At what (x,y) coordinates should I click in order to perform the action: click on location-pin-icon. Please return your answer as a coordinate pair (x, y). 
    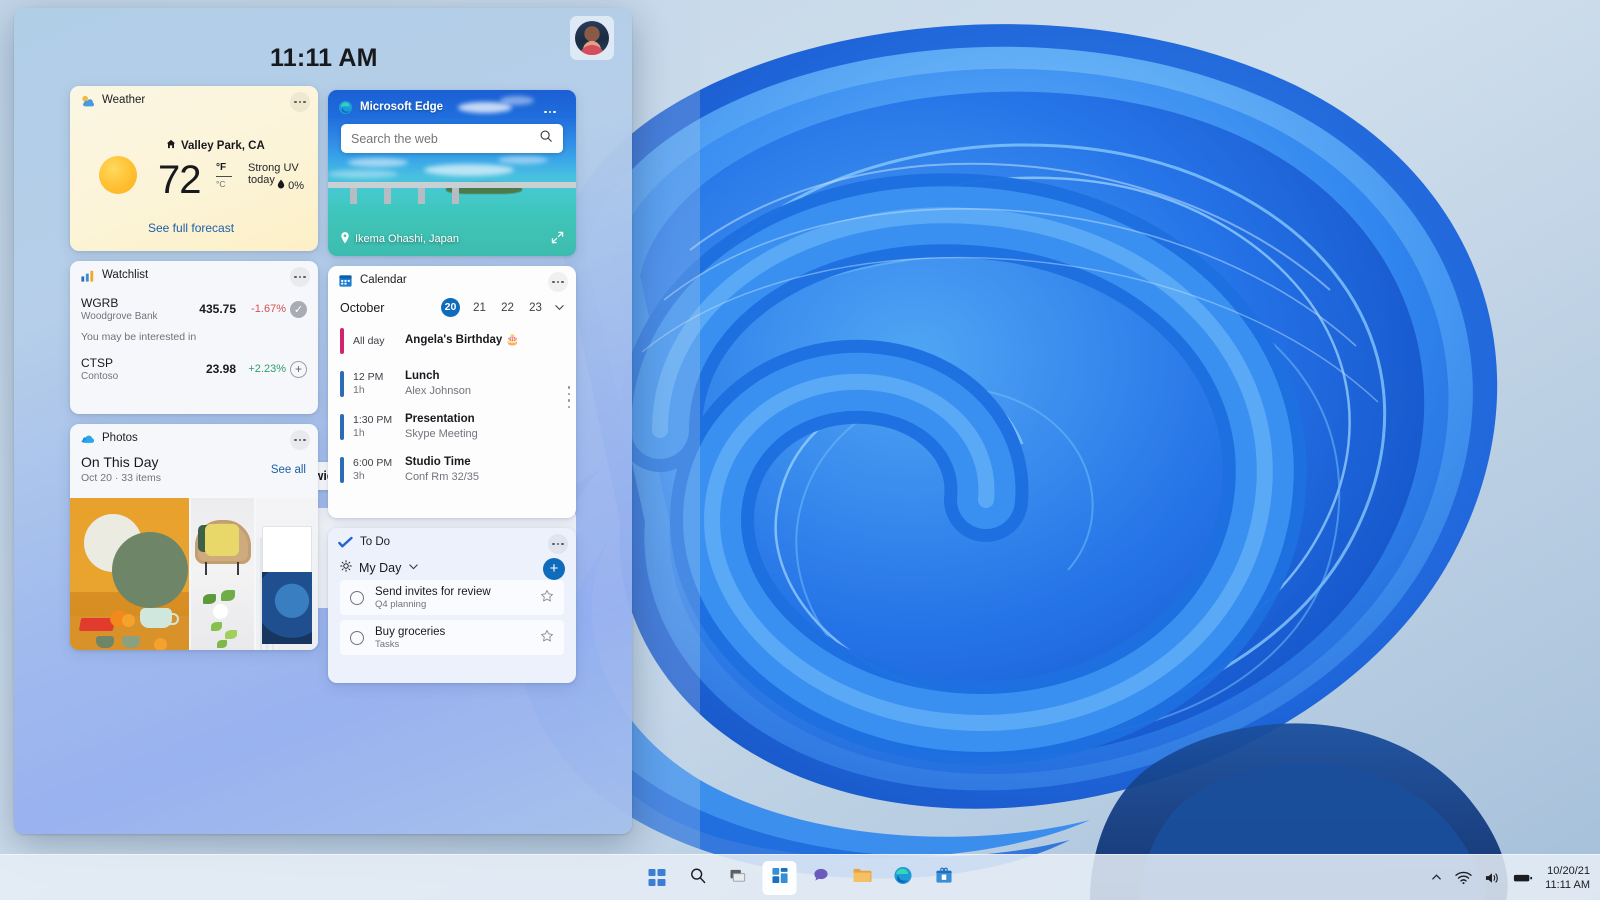
    Looking at the image, I should click on (345, 239).